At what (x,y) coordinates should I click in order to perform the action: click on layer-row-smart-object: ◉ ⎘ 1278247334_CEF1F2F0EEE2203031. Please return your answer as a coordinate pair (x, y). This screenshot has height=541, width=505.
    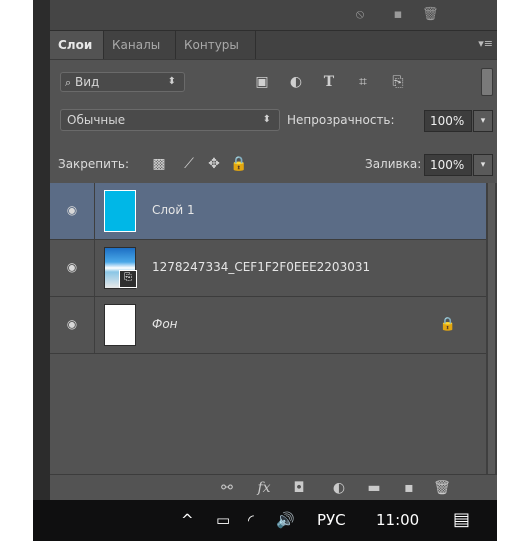
    Looking at the image, I should click on (268, 268).